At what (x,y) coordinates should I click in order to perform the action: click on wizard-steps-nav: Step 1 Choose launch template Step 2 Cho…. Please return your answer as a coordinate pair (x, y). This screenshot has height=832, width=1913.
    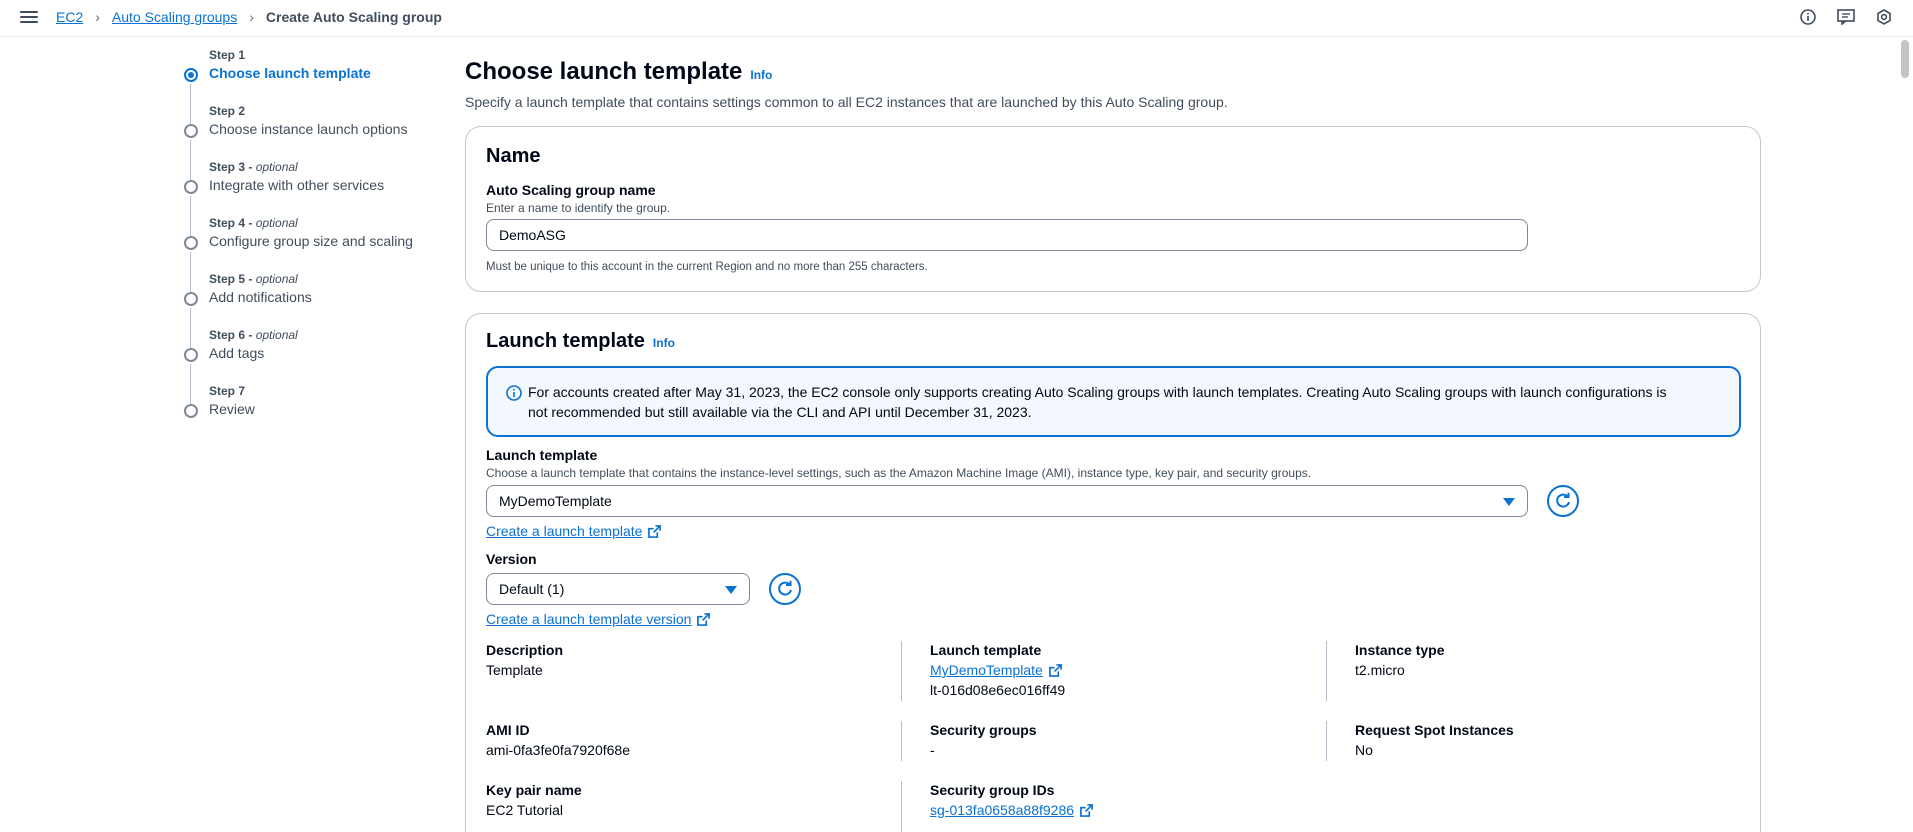
    Looking at the image, I should click on (310, 244).